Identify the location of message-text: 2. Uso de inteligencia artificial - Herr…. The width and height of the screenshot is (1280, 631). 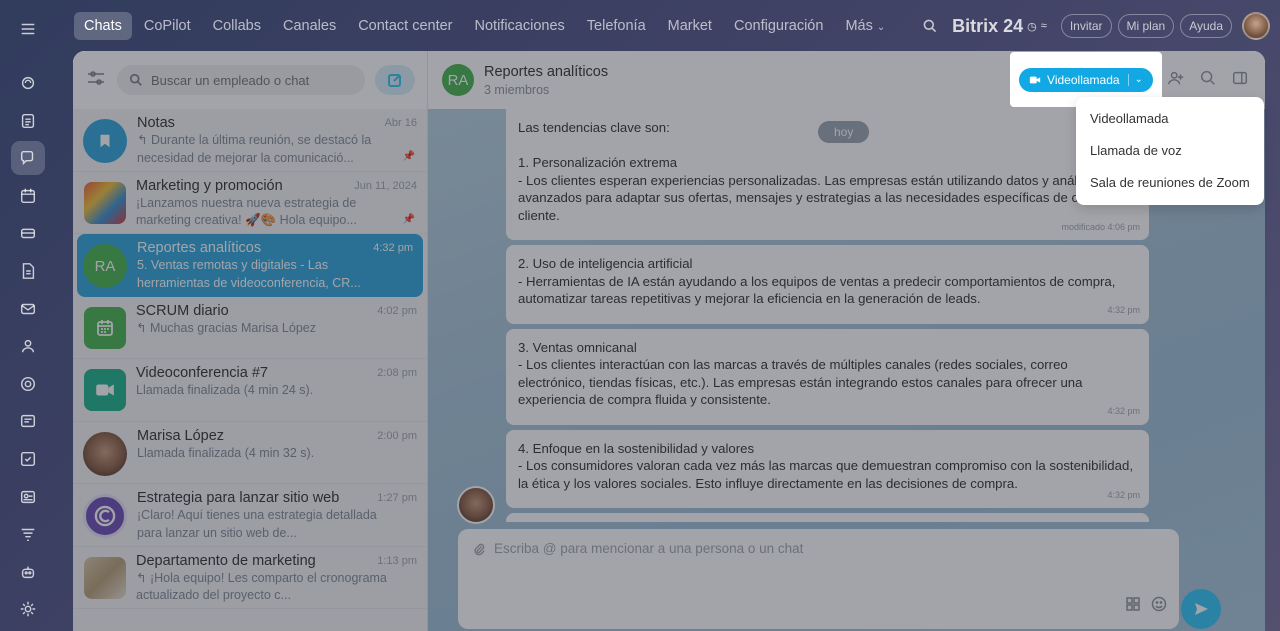
(817, 281).